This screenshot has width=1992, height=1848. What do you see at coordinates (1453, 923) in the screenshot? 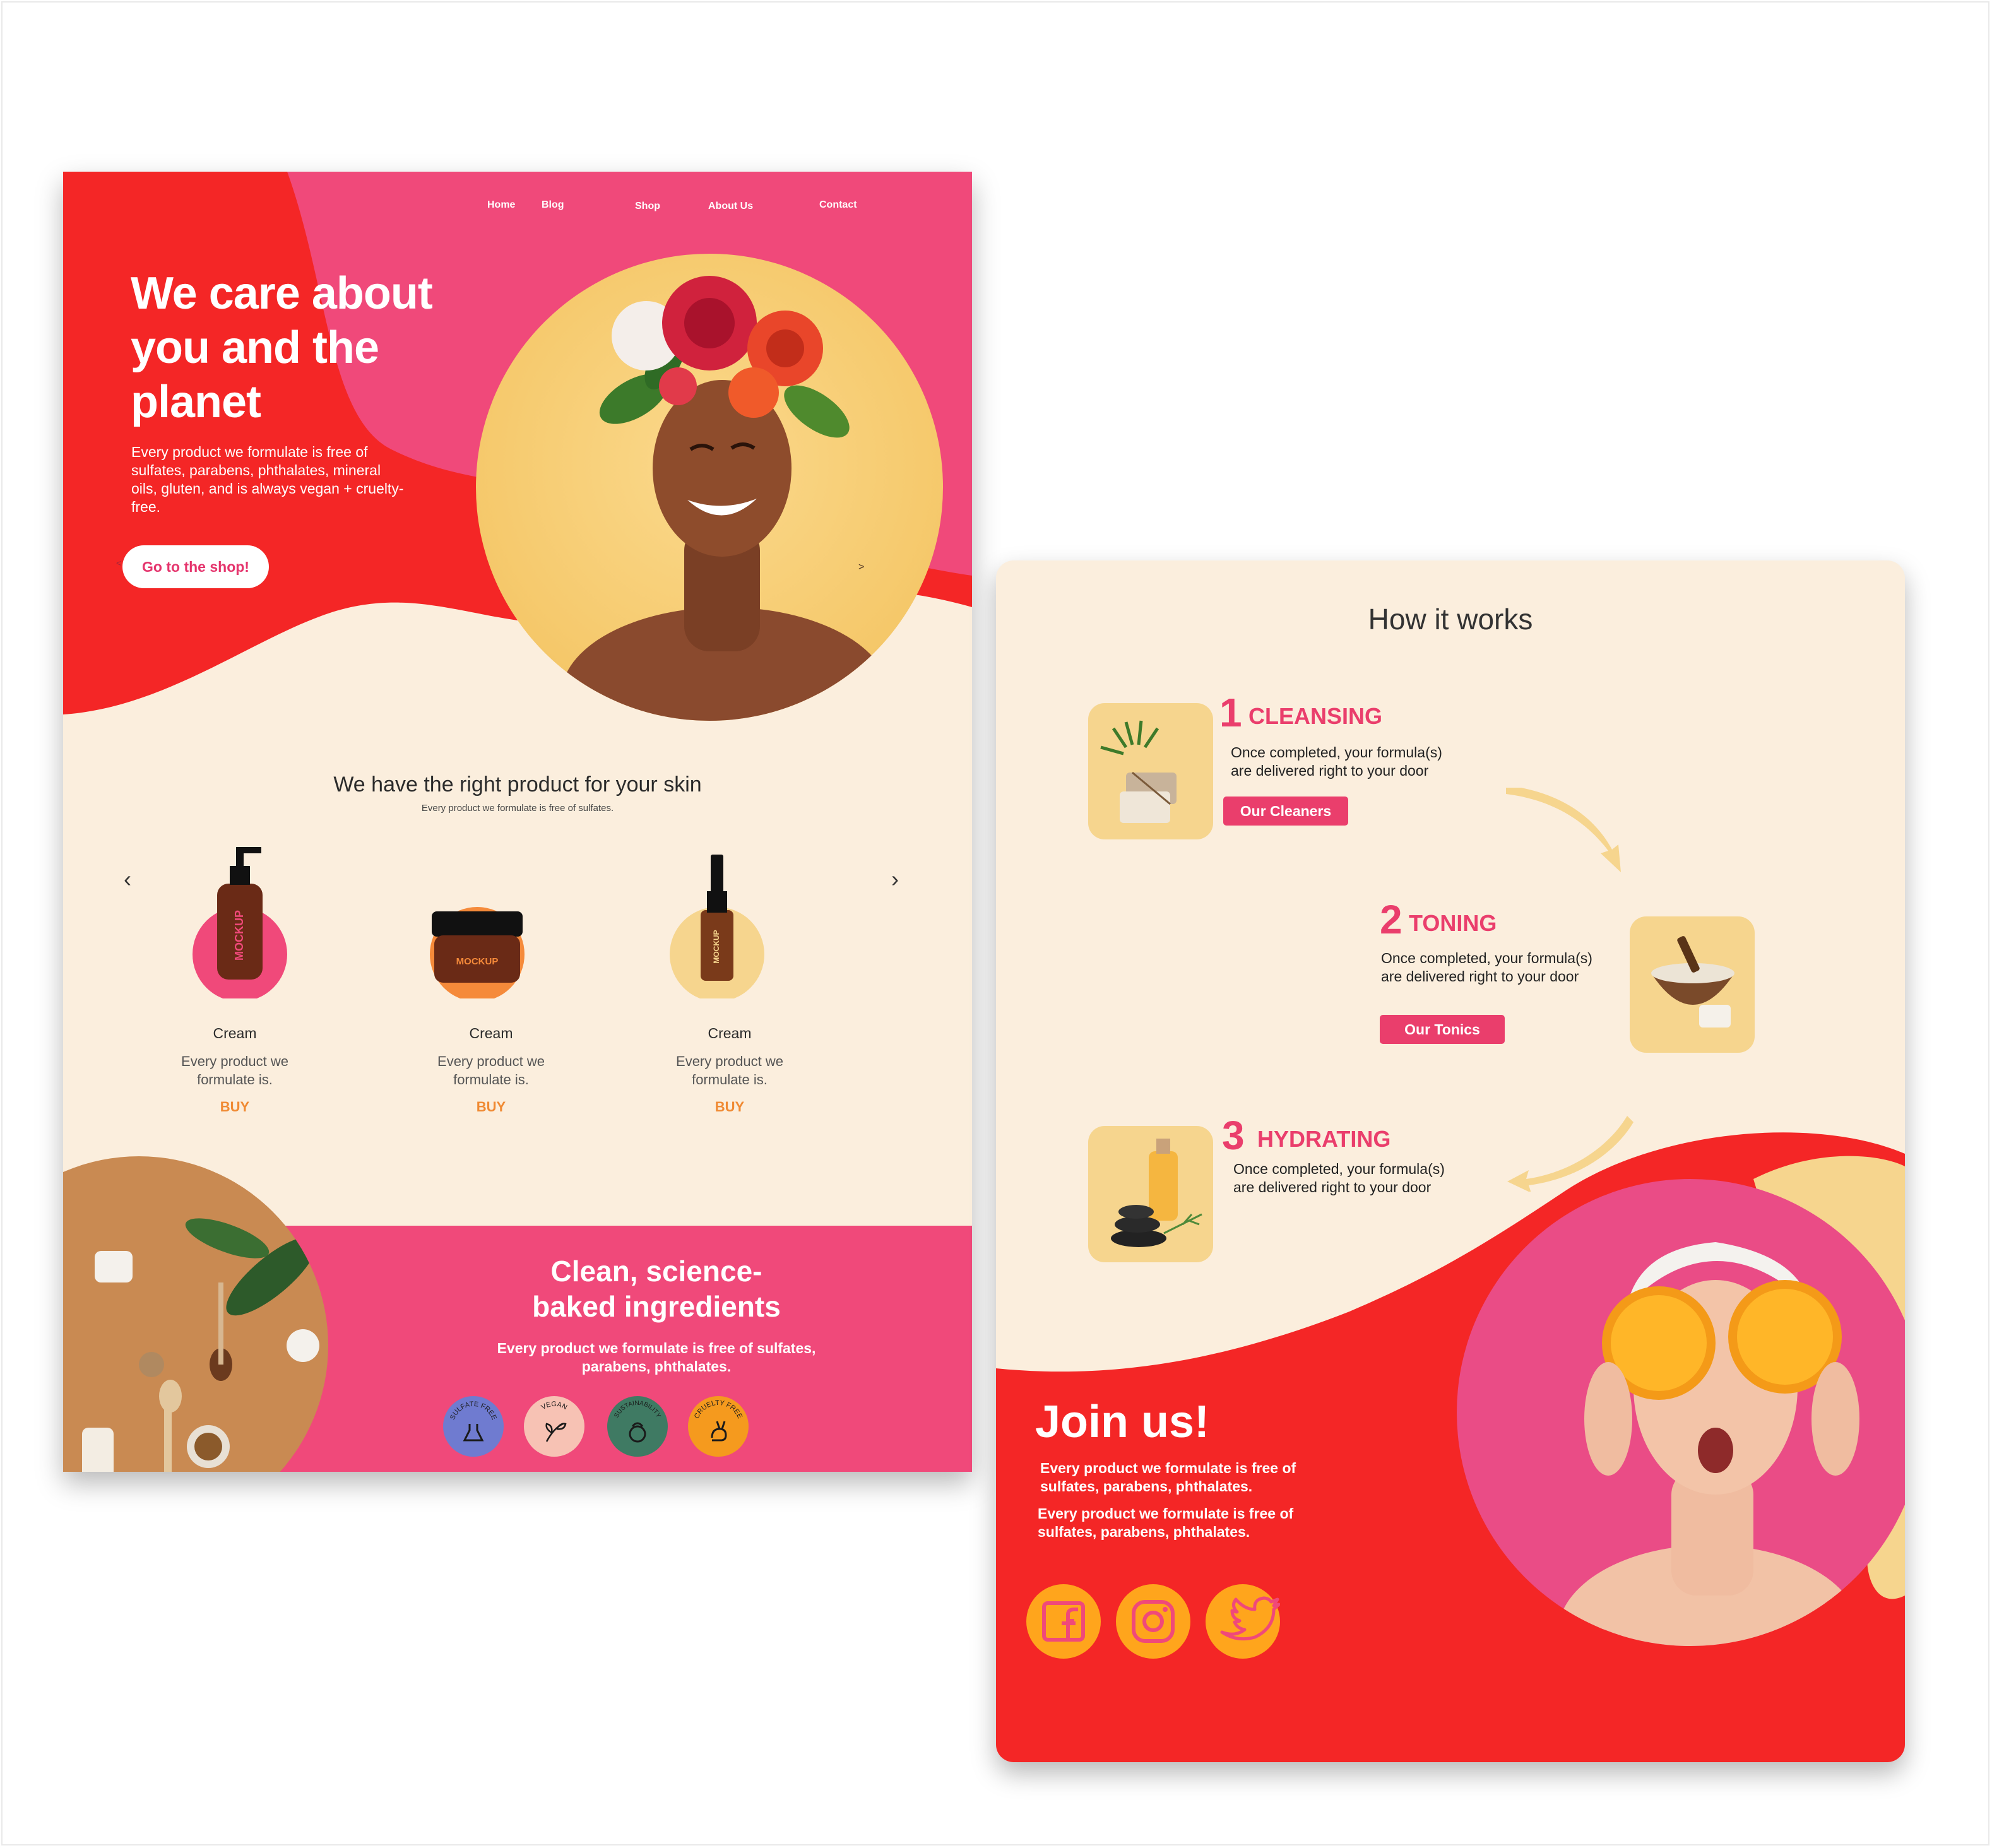
I see `step-title: TONING` at bounding box center [1453, 923].